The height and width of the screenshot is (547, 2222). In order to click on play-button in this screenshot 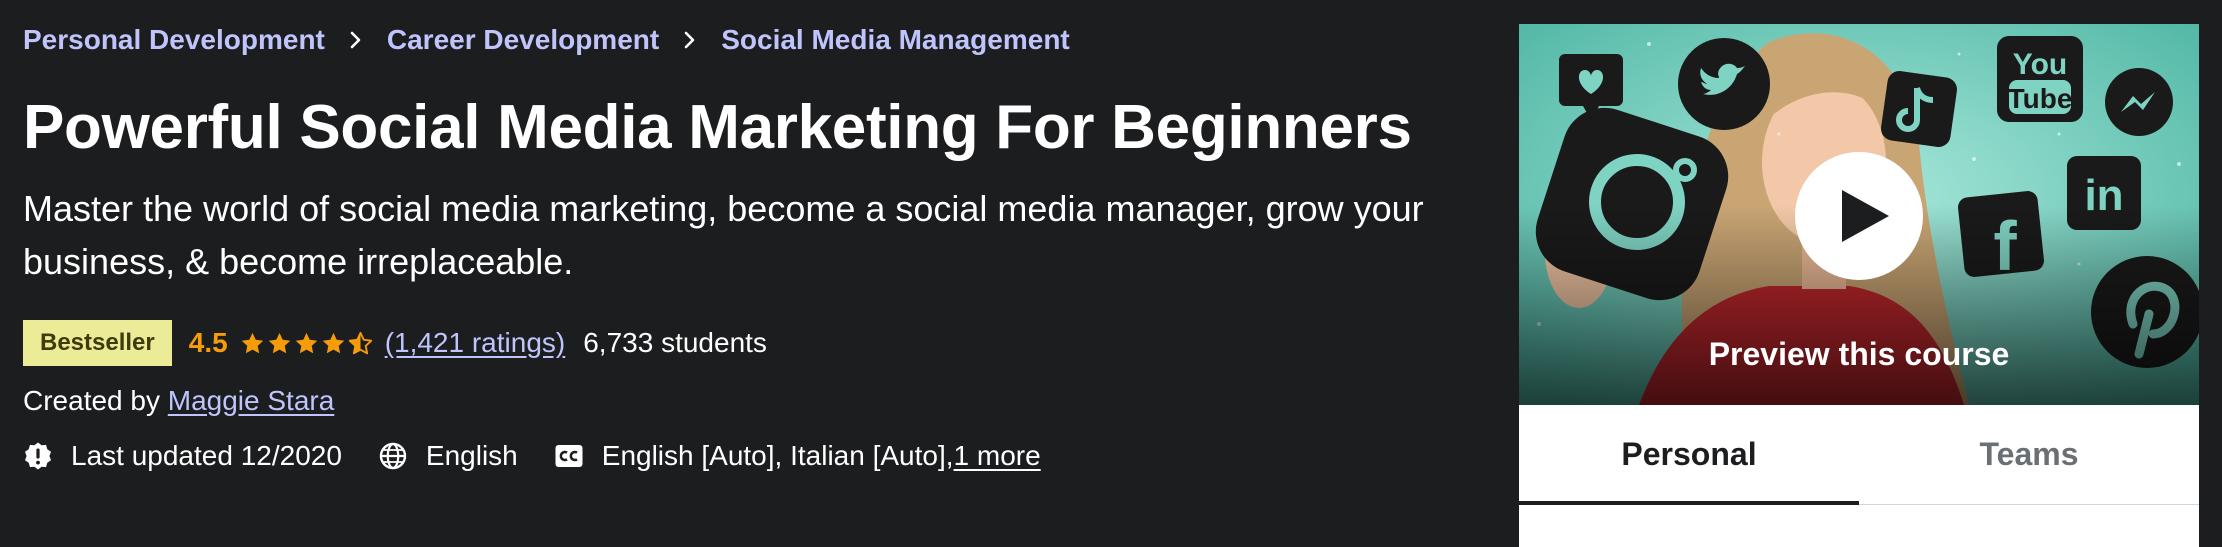, I will do `click(1859, 216)`.